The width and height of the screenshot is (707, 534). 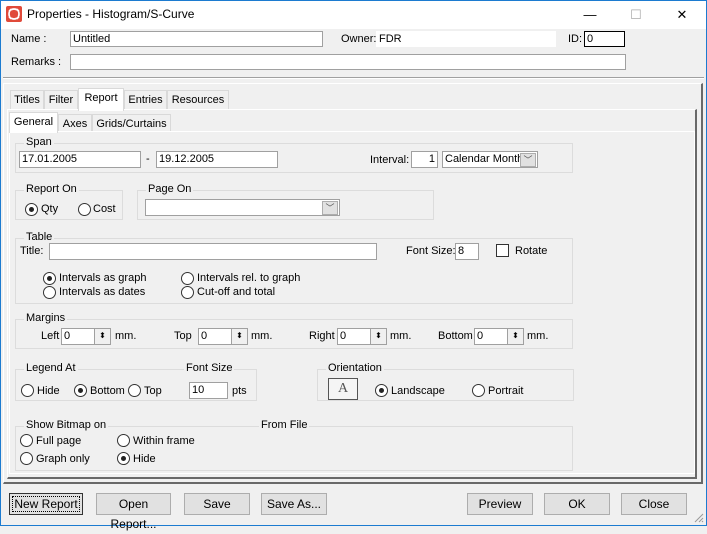 What do you see at coordinates (590, 15) in the screenshot?
I see `minimize-button: —` at bounding box center [590, 15].